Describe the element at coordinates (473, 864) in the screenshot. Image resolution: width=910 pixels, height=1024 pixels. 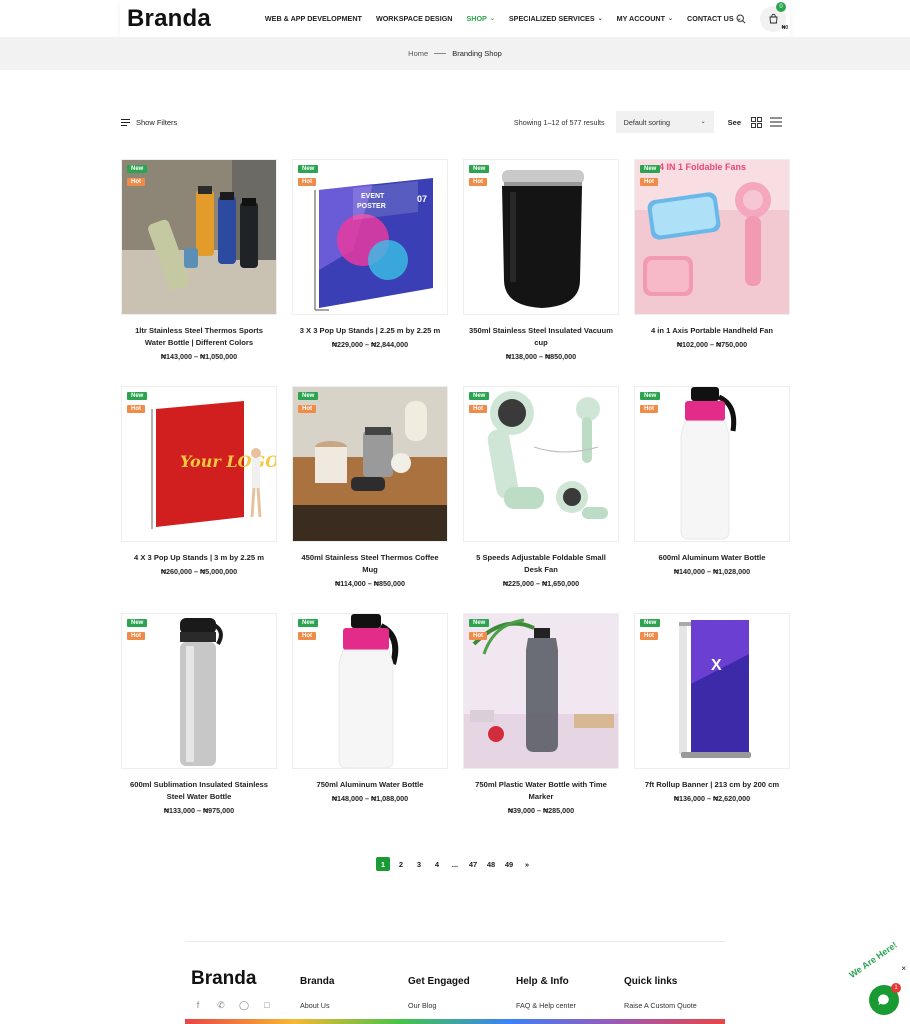
I see `page-47: 47` at that location.